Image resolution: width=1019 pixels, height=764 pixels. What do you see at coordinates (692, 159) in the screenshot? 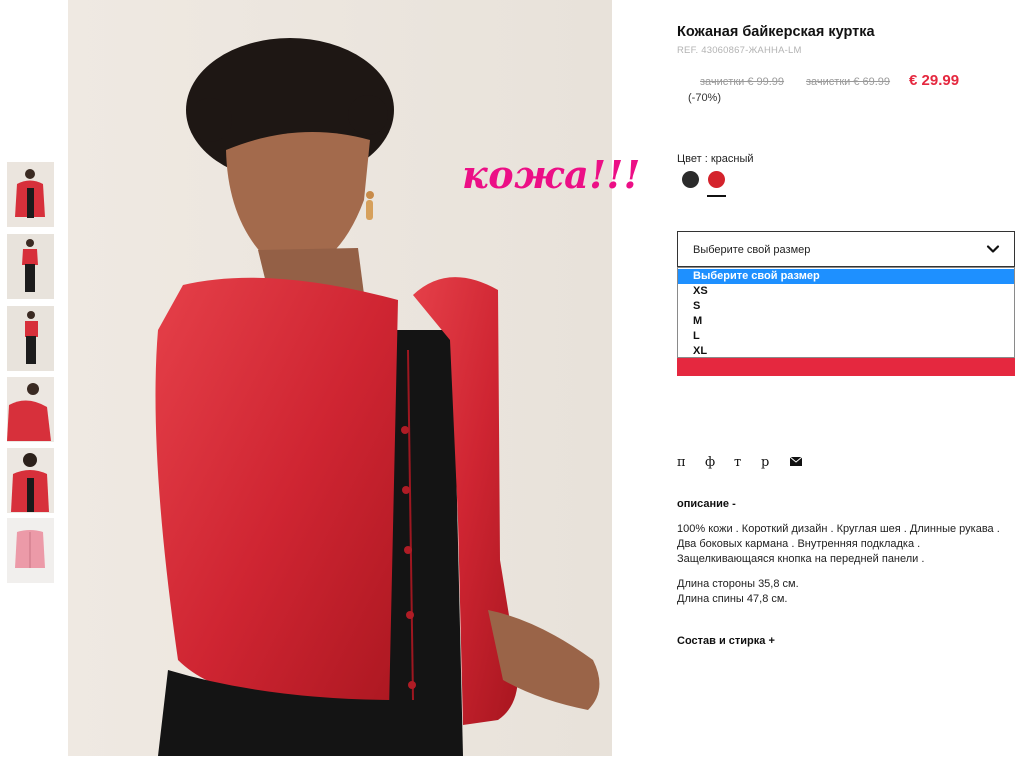
I see `color-label-prefix: Цвет :` at bounding box center [692, 159].